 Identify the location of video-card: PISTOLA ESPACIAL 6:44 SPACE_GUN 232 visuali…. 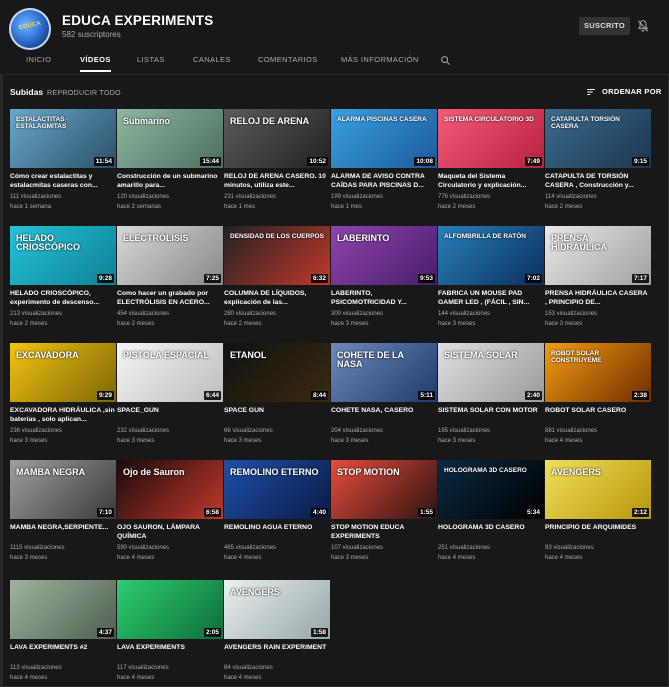
(170, 394).